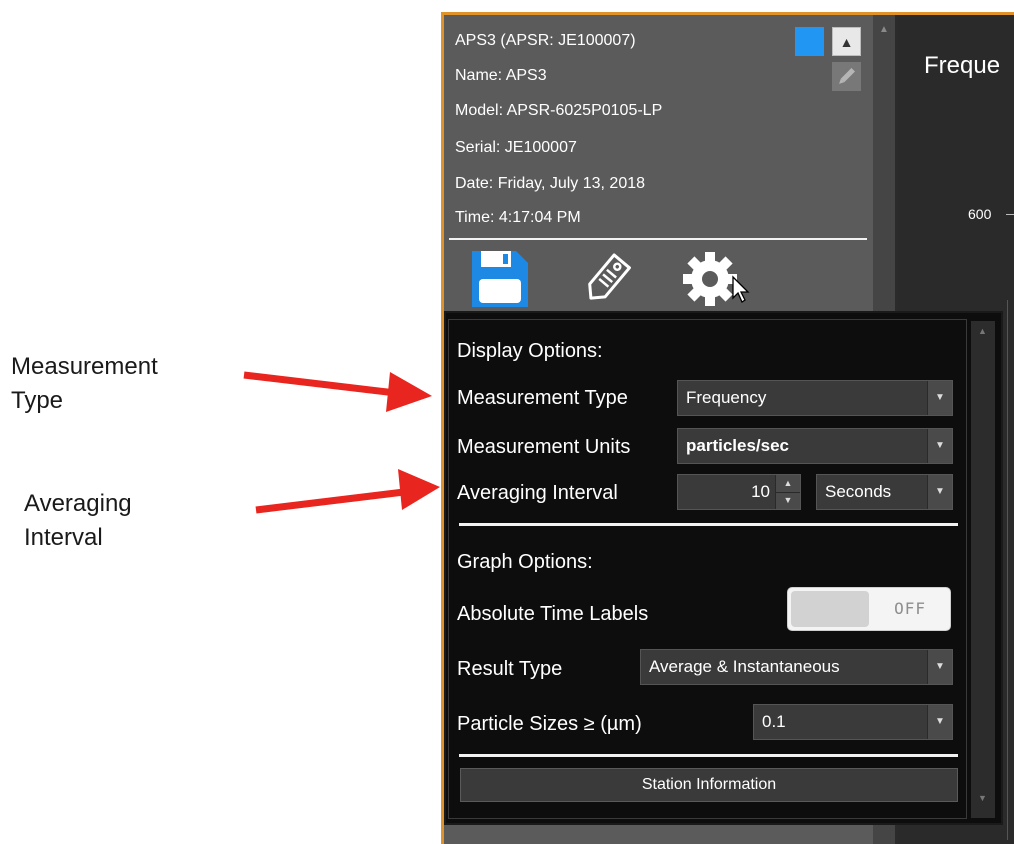 This screenshot has width=1014, height=844. What do you see at coordinates (518, 217) in the screenshot?
I see `station-time: Time: 4:17:04 PM` at bounding box center [518, 217].